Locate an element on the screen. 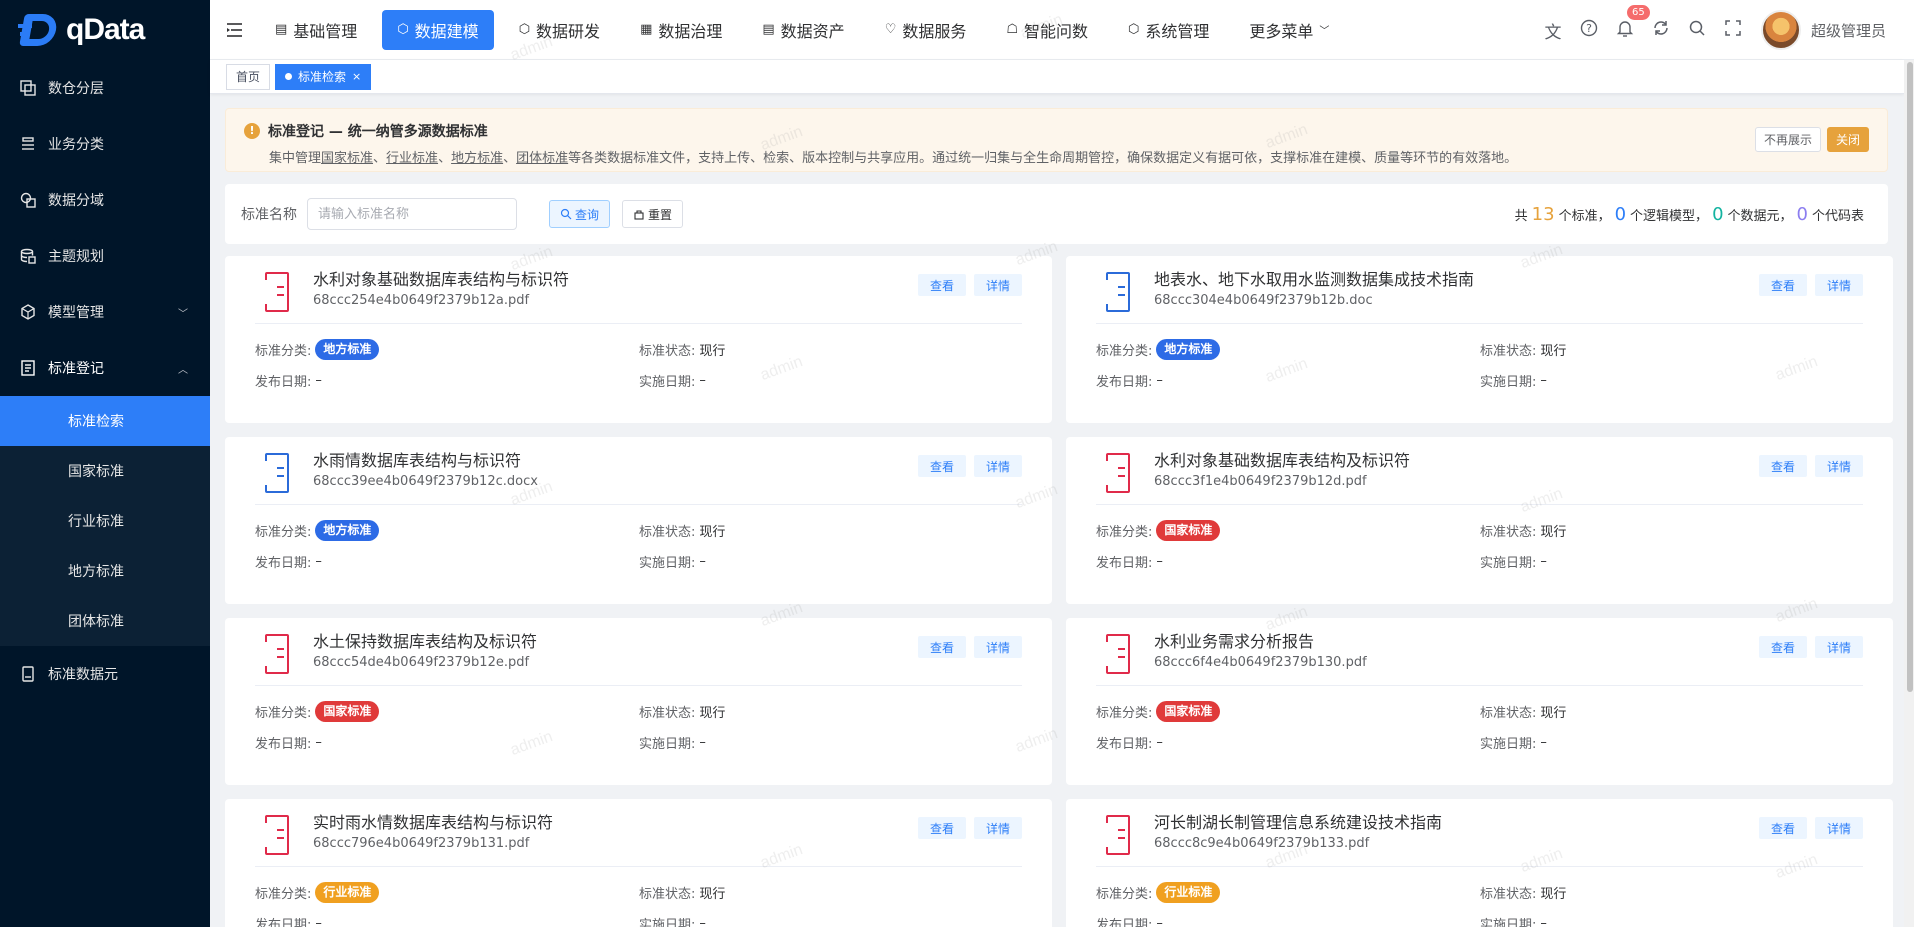  reset-button: 重置 is located at coordinates (653, 214).